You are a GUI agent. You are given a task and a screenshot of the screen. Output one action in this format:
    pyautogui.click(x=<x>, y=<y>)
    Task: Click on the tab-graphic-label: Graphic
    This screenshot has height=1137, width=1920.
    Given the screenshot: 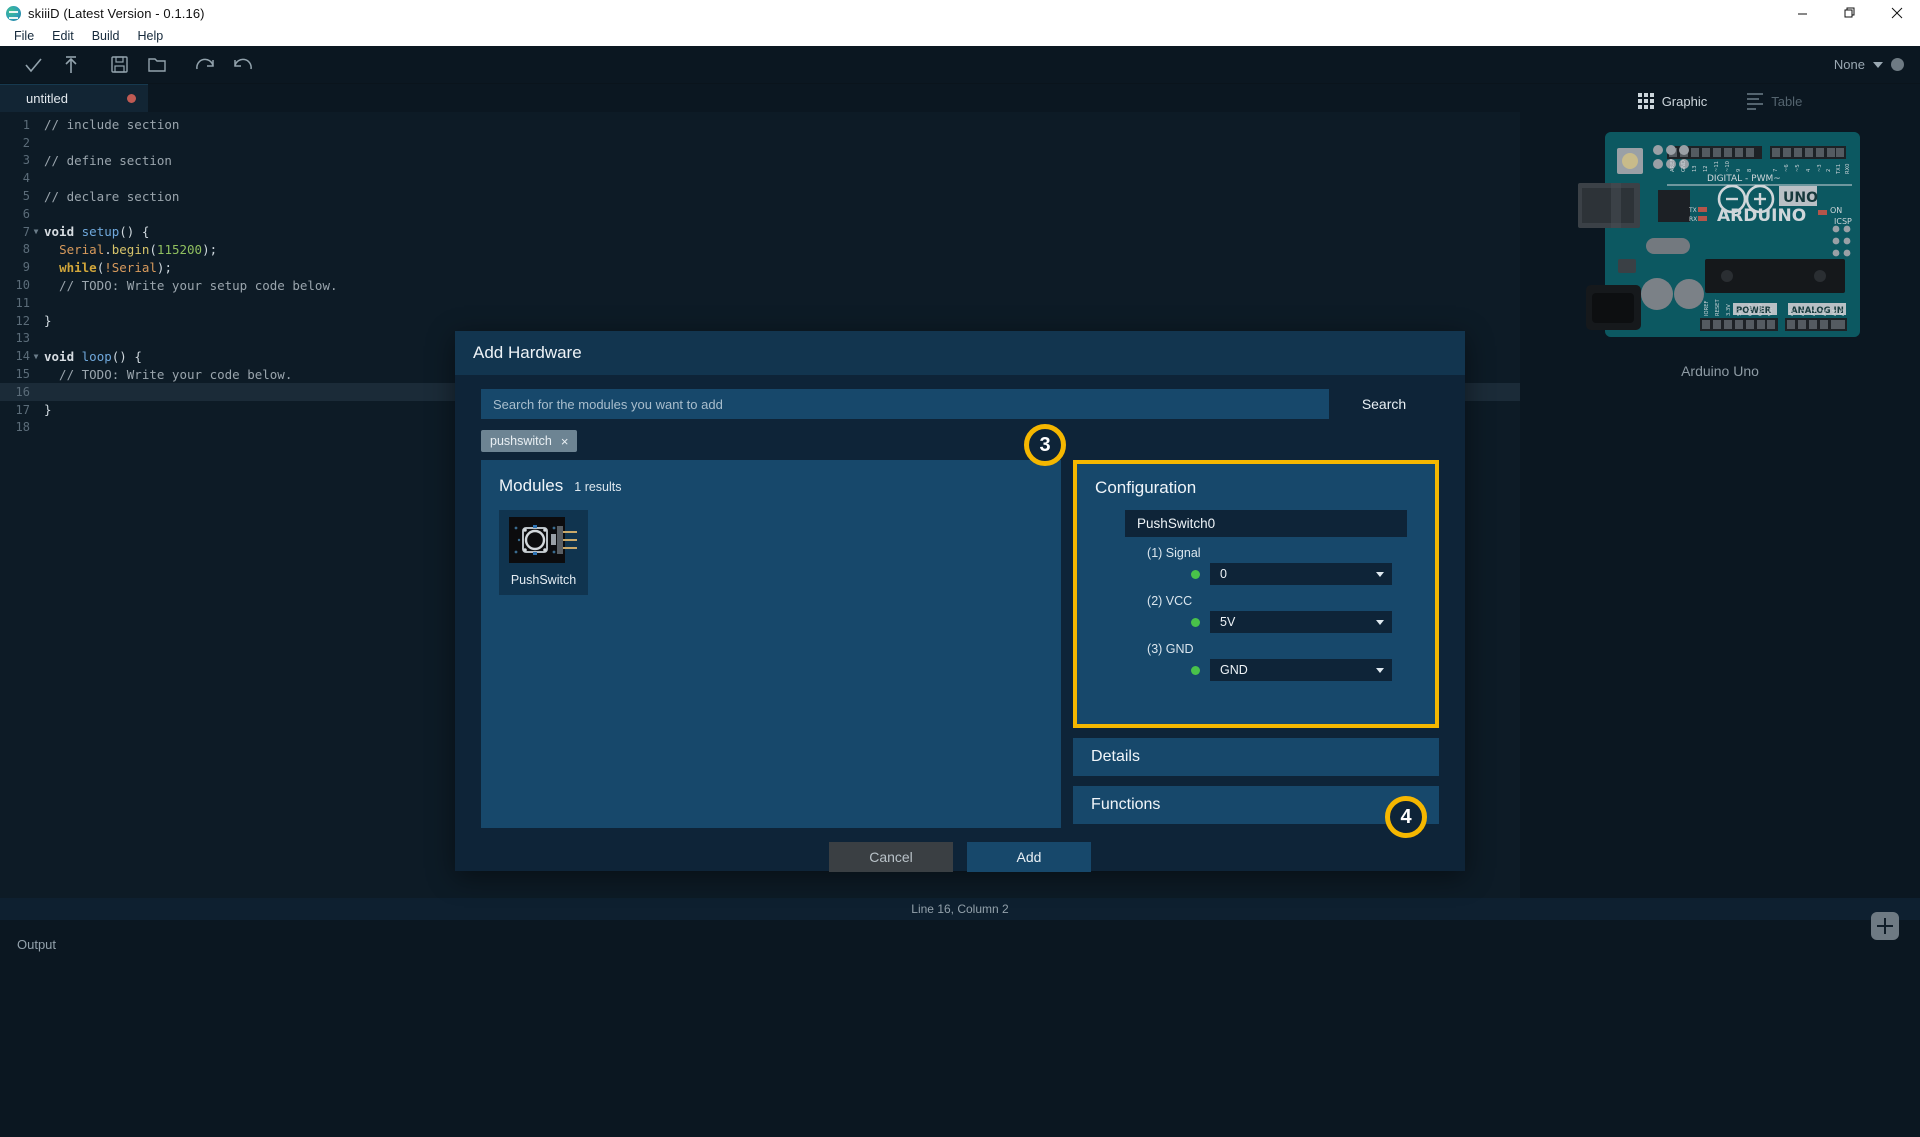 What is the action you would take?
    pyautogui.click(x=1684, y=101)
    